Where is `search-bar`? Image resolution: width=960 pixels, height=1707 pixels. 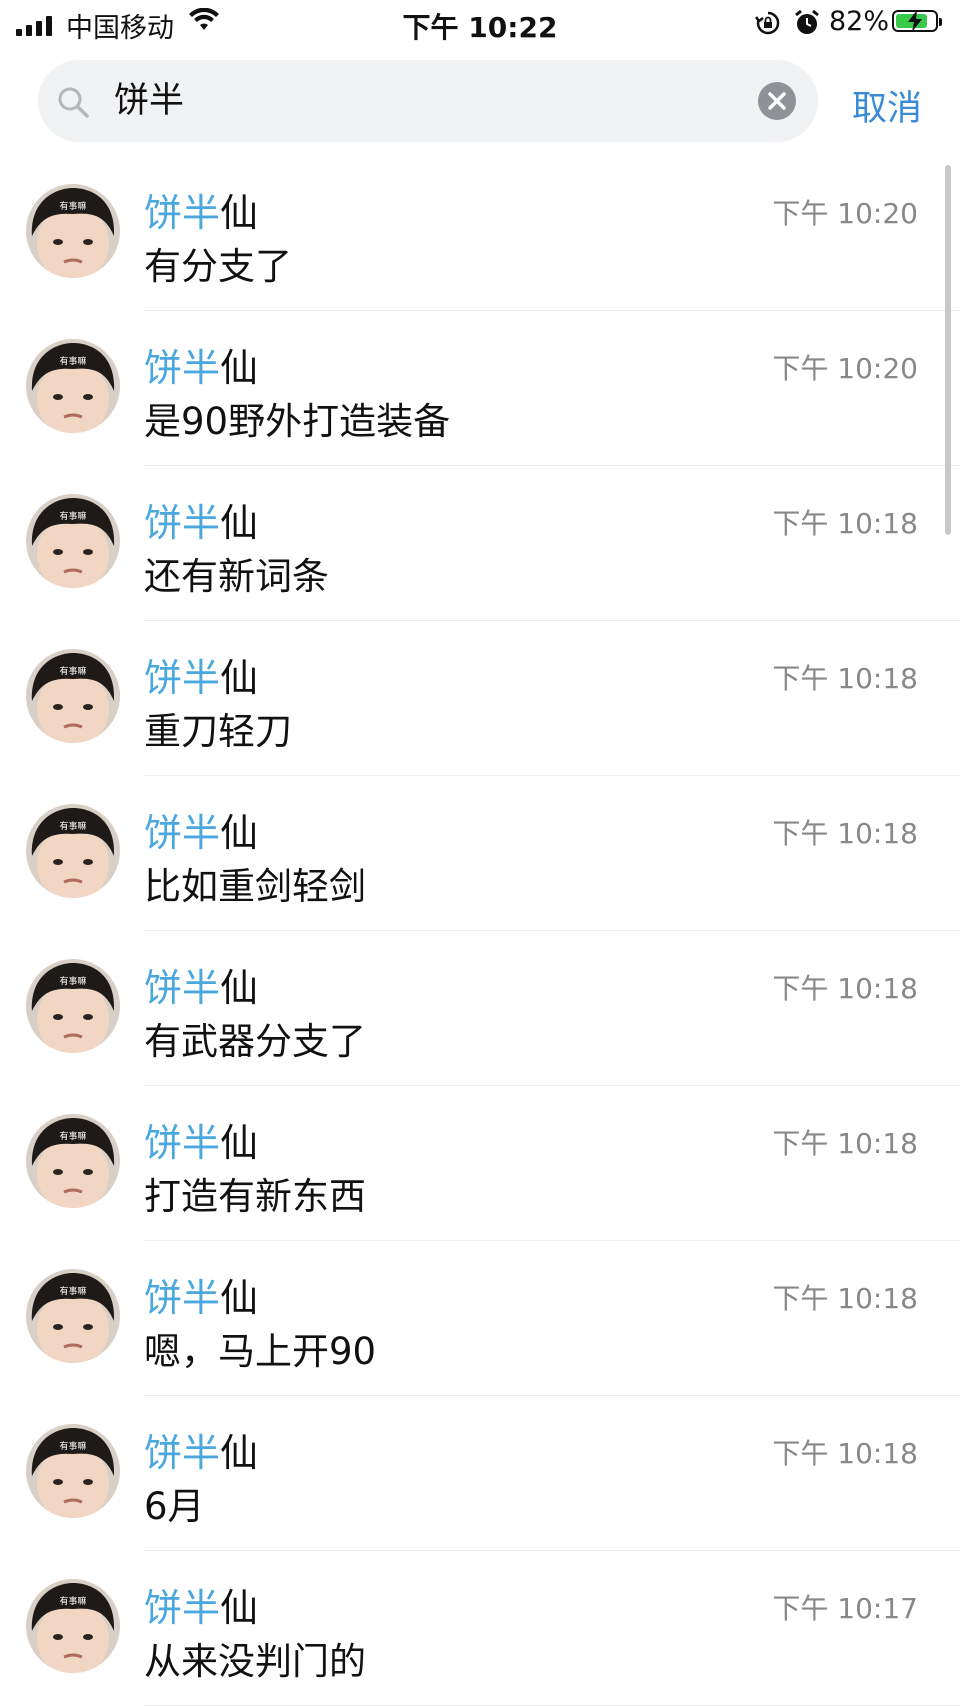 search-bar is located at coordinates (428, 101).